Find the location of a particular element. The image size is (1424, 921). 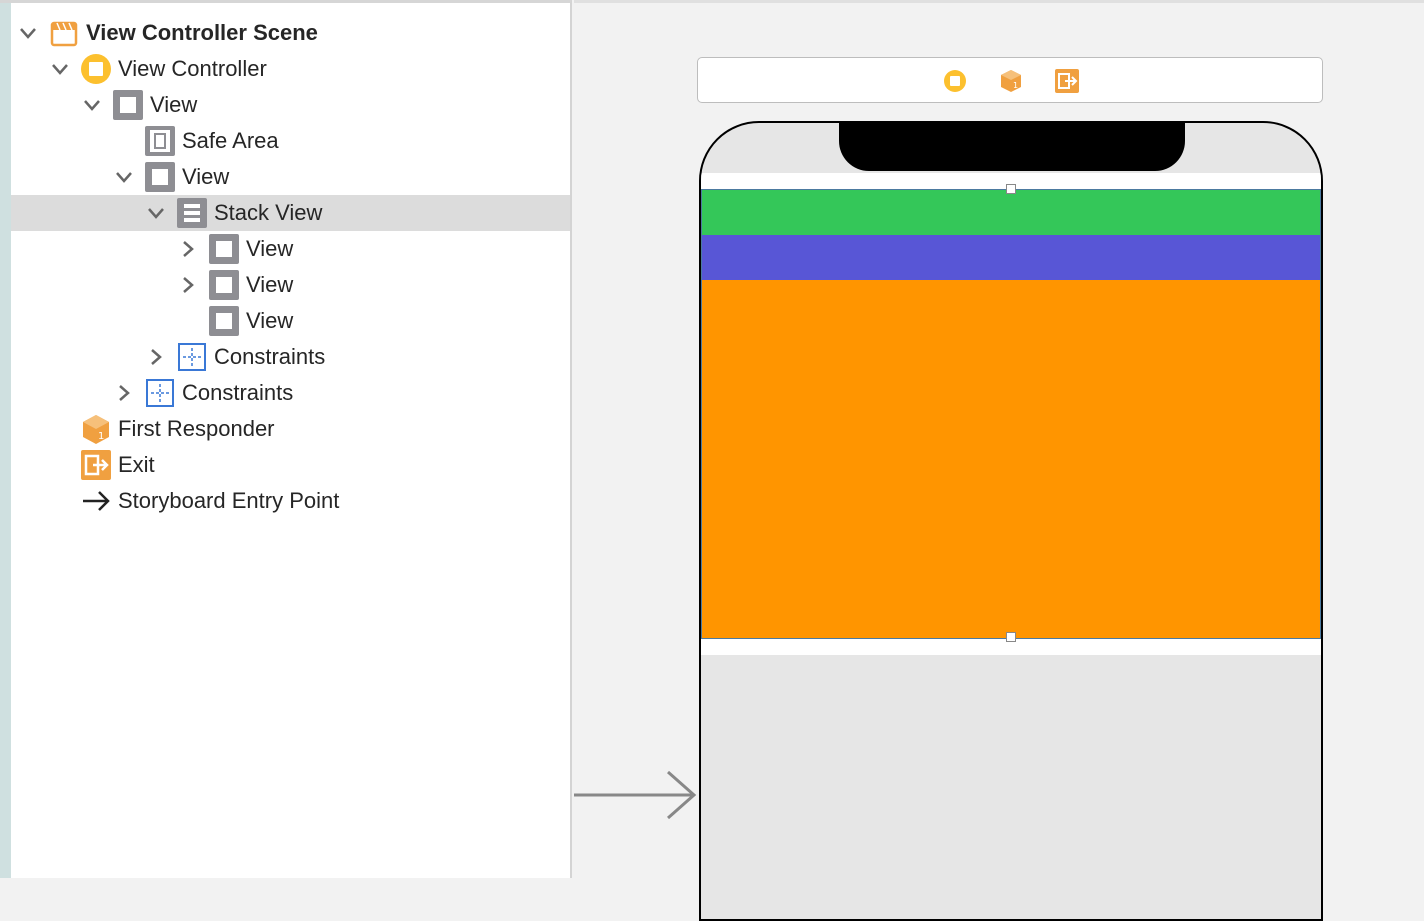

entry-arrow-icon is located at coordinates (96, 501).